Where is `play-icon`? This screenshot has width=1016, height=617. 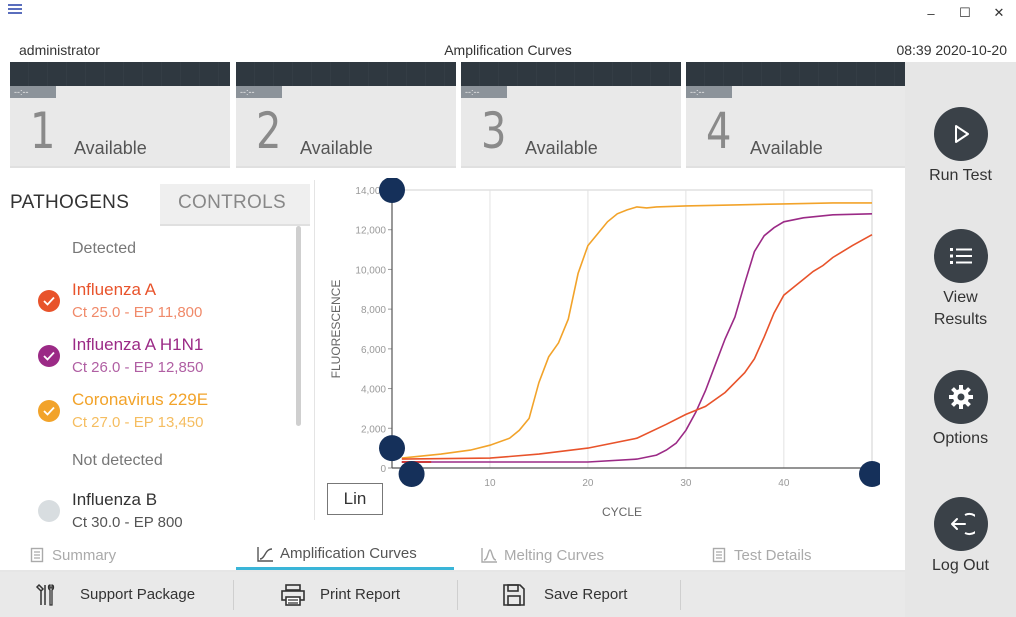
play-icon is located at coordinates (960, 134).